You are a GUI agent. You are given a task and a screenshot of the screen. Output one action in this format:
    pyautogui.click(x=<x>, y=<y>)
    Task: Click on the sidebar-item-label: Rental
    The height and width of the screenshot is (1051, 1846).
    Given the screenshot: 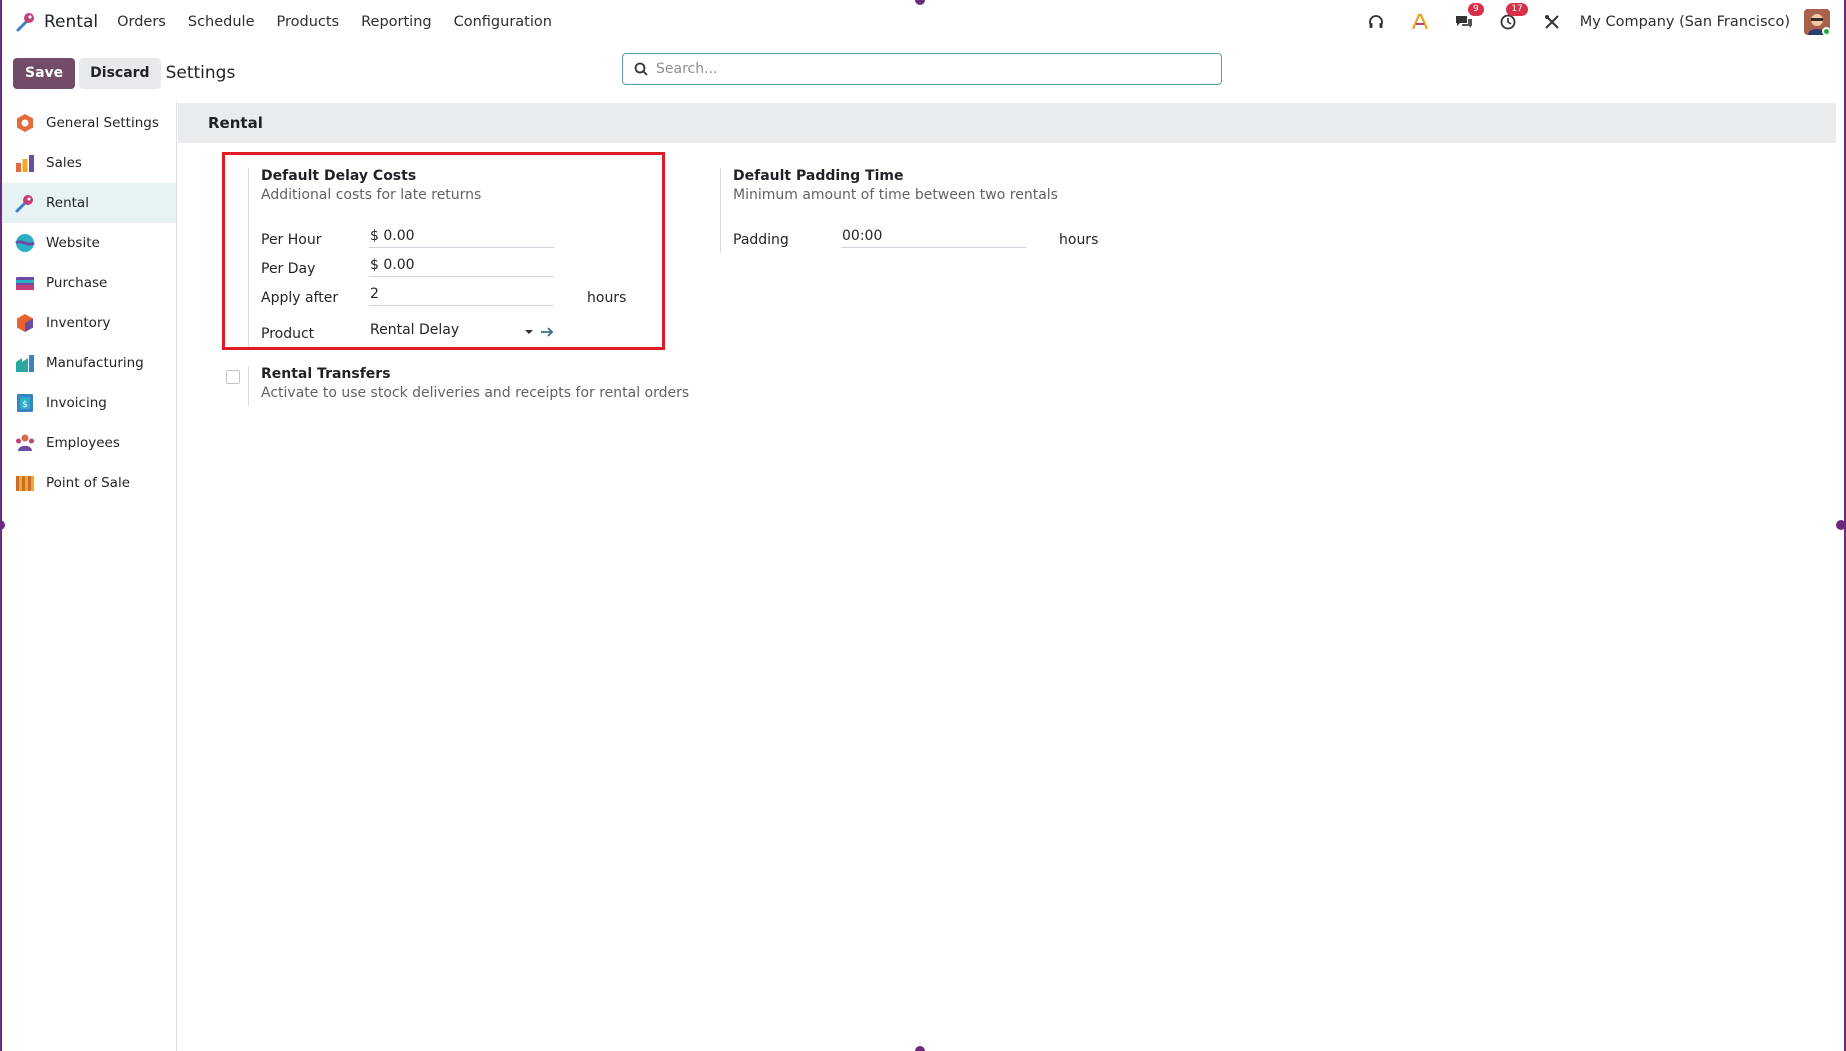 What is the action you would take?
    pyautogui.click(x=67, y=203)
    